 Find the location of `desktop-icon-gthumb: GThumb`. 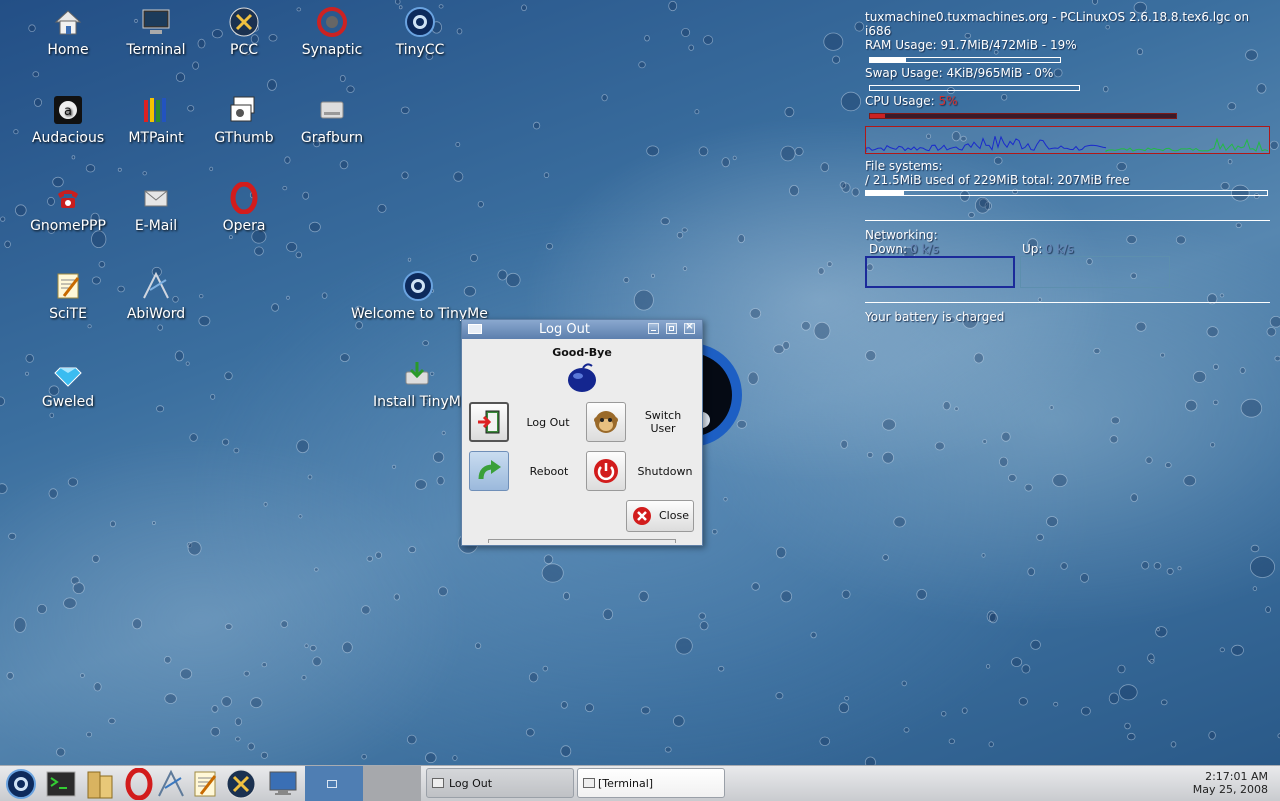

desktop-icon-gthumb: GThumb is located at coordinates (244, 120).